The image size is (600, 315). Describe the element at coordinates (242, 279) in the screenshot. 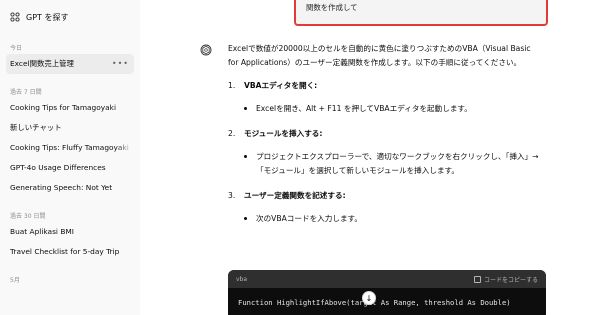

I see `code-language-label: vba` at that location.